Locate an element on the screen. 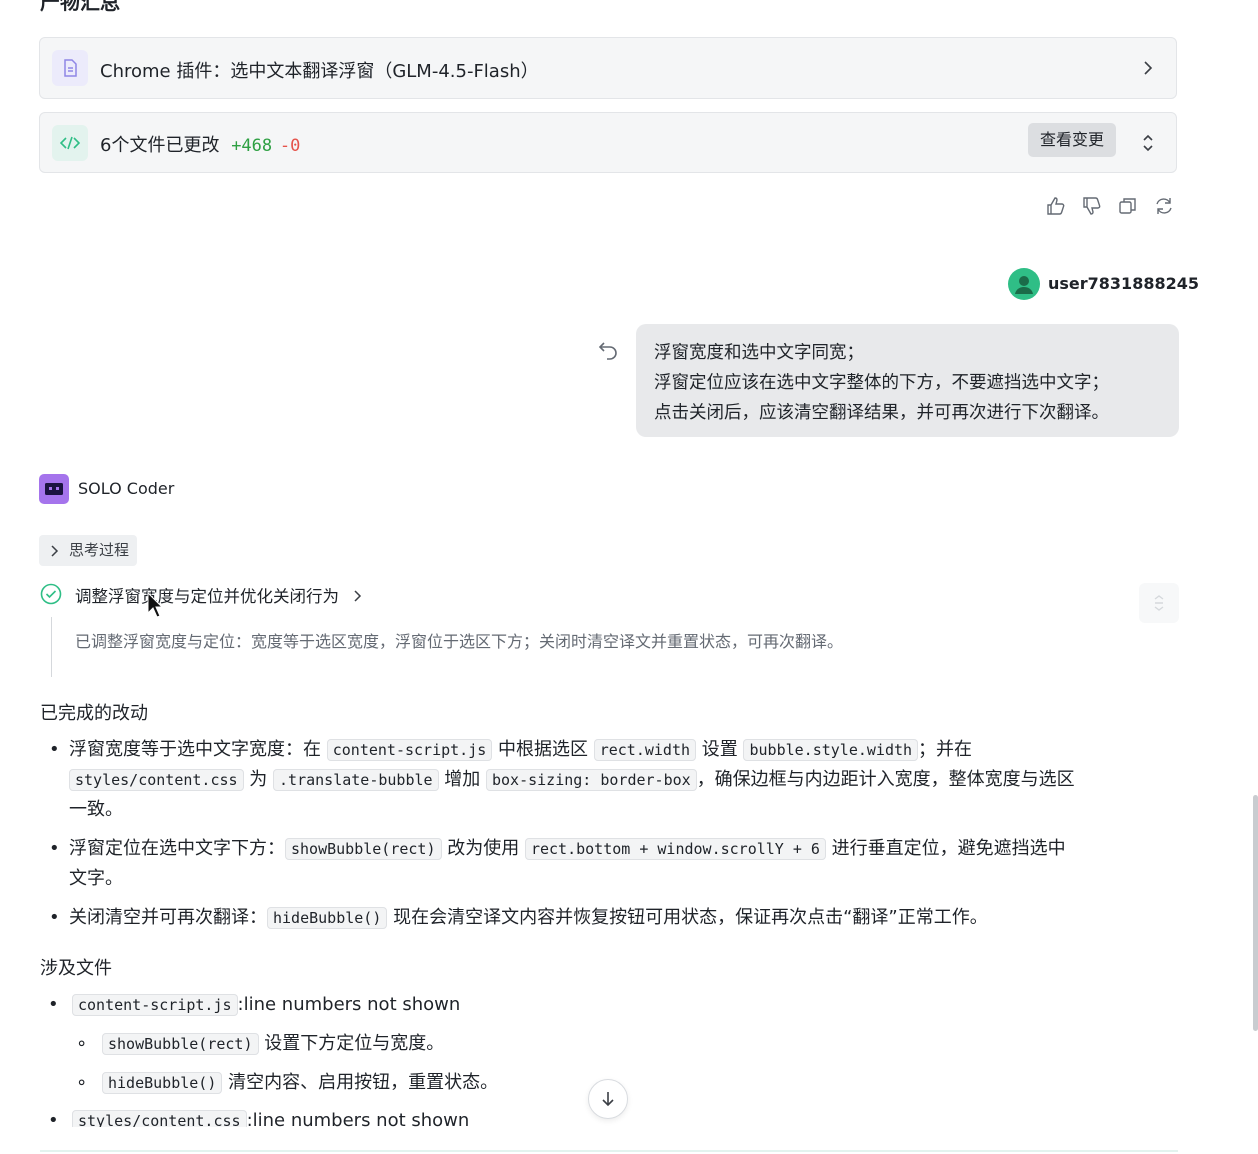 This screenshot has width=1258, height=1154. inline-code: box-sizing: border-box is located at coordinates (591, 780).